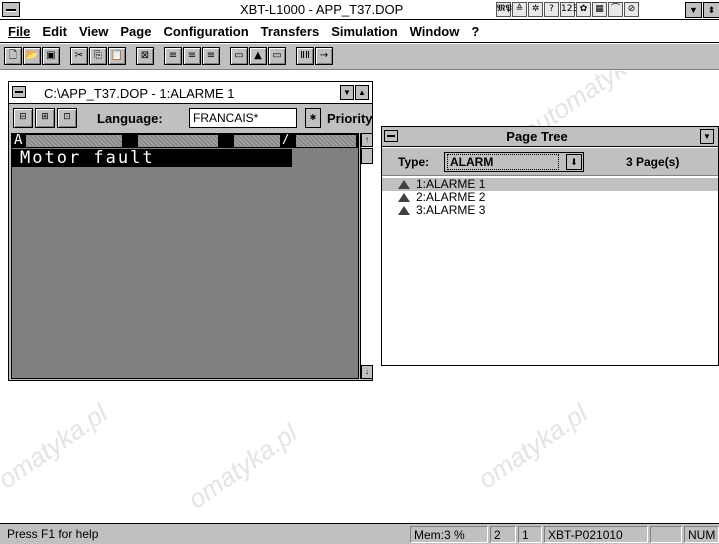 This screenshot has height=544, width=719. I want to click on scroll-thumb, so click(367, 156).